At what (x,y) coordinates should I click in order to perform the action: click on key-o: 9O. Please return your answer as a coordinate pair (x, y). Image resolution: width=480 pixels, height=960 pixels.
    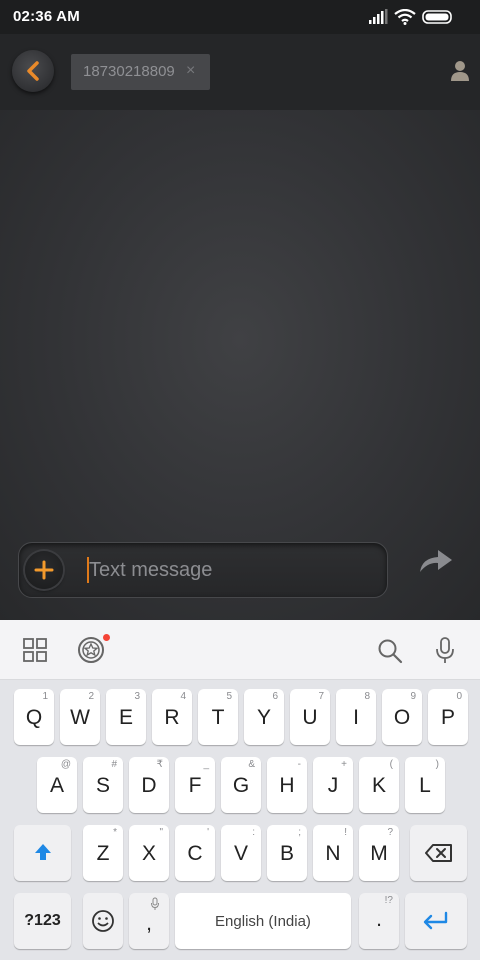
    Looking at the image, I should click on (402, 717).